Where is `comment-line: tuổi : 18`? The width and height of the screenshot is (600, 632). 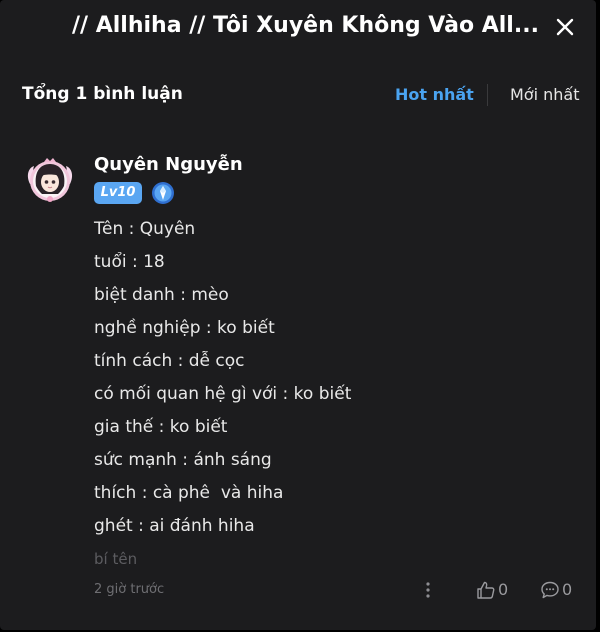
comment-line: tuổi : 18 is located at coordinates (129, 262).